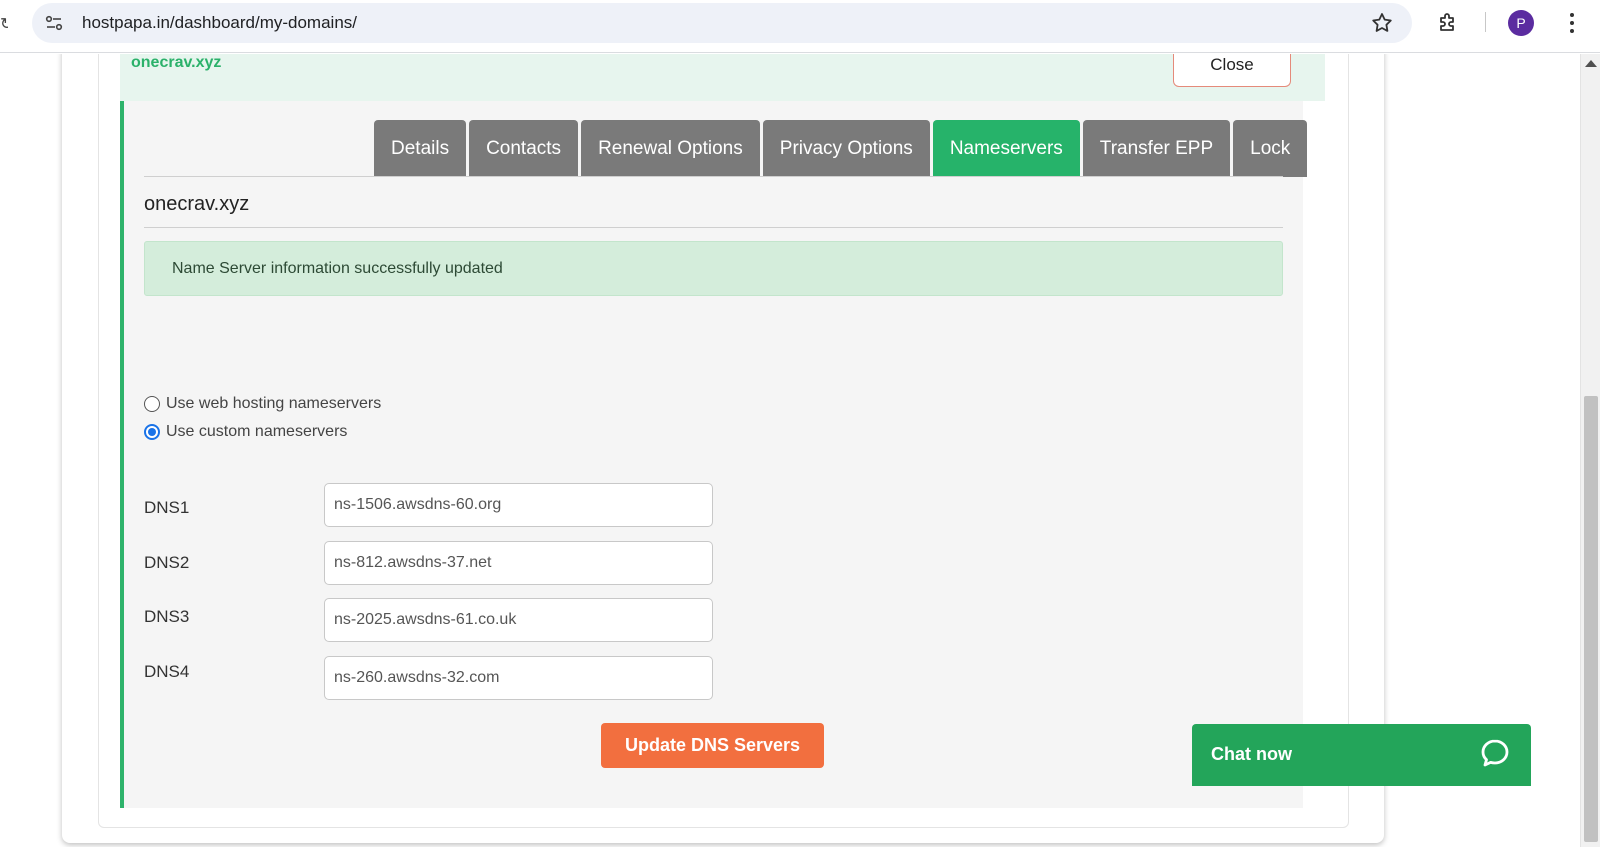 Image resolution: width=1600 pixels, height=847 pixels. Describe the element at coordinates (1270, 148) in the screenshot. I see `tab-lock: Lock` at that location.